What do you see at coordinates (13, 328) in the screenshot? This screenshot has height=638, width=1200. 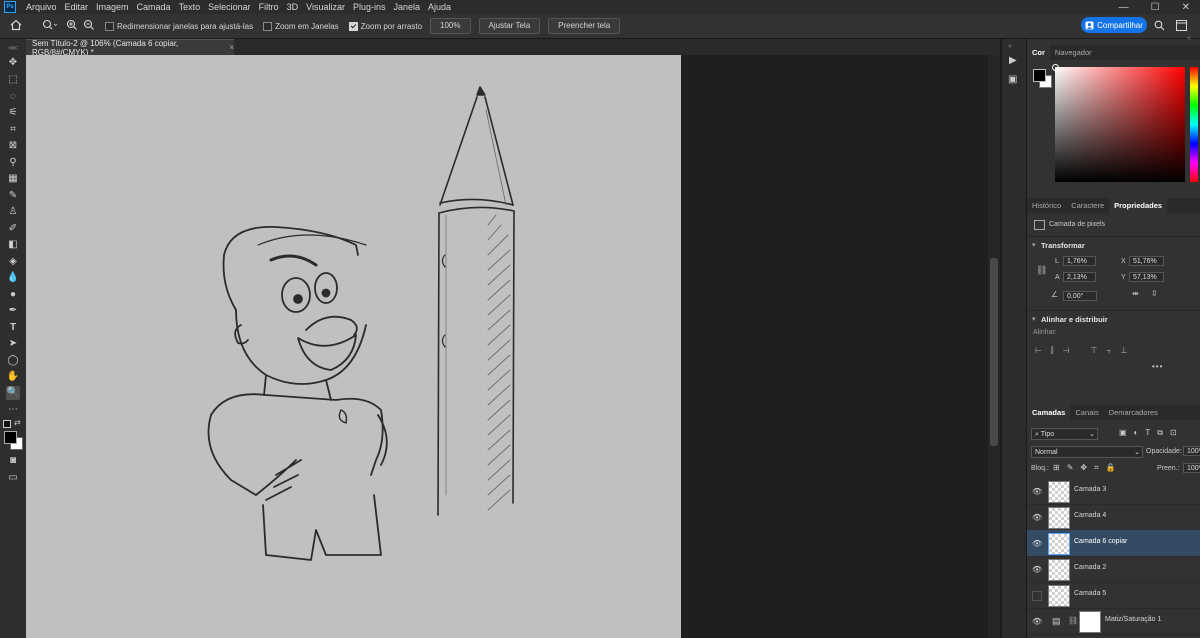 I see `type-tool-icon: T` at bounding box center [13, 328].